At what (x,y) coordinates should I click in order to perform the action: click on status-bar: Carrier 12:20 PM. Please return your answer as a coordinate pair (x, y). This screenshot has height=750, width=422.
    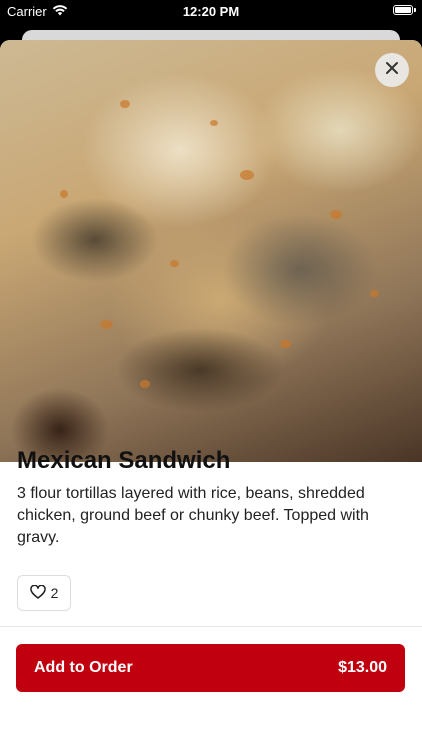
    Looking at the image, I should click on (211, 12).